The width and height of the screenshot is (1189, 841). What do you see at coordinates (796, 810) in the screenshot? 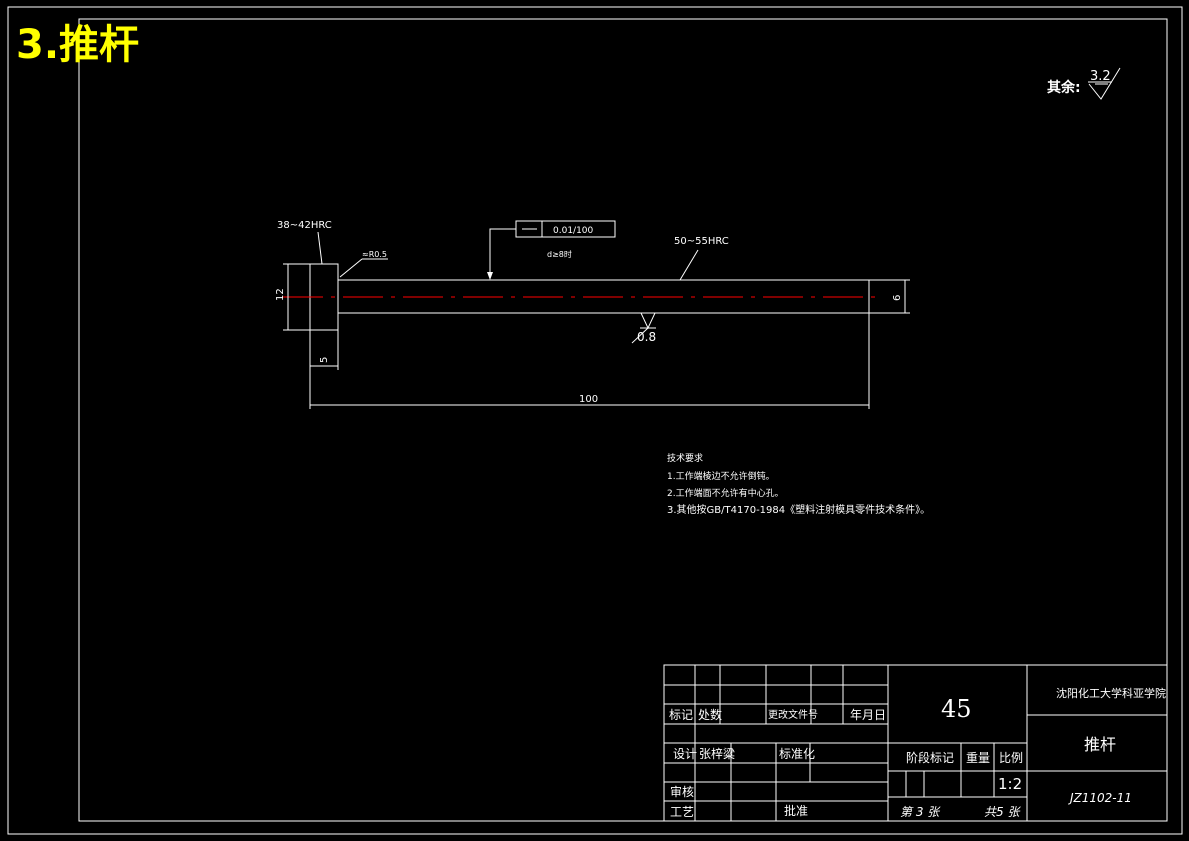
I see `tb-approve-label: 批准` at bounding box center [796, 810].